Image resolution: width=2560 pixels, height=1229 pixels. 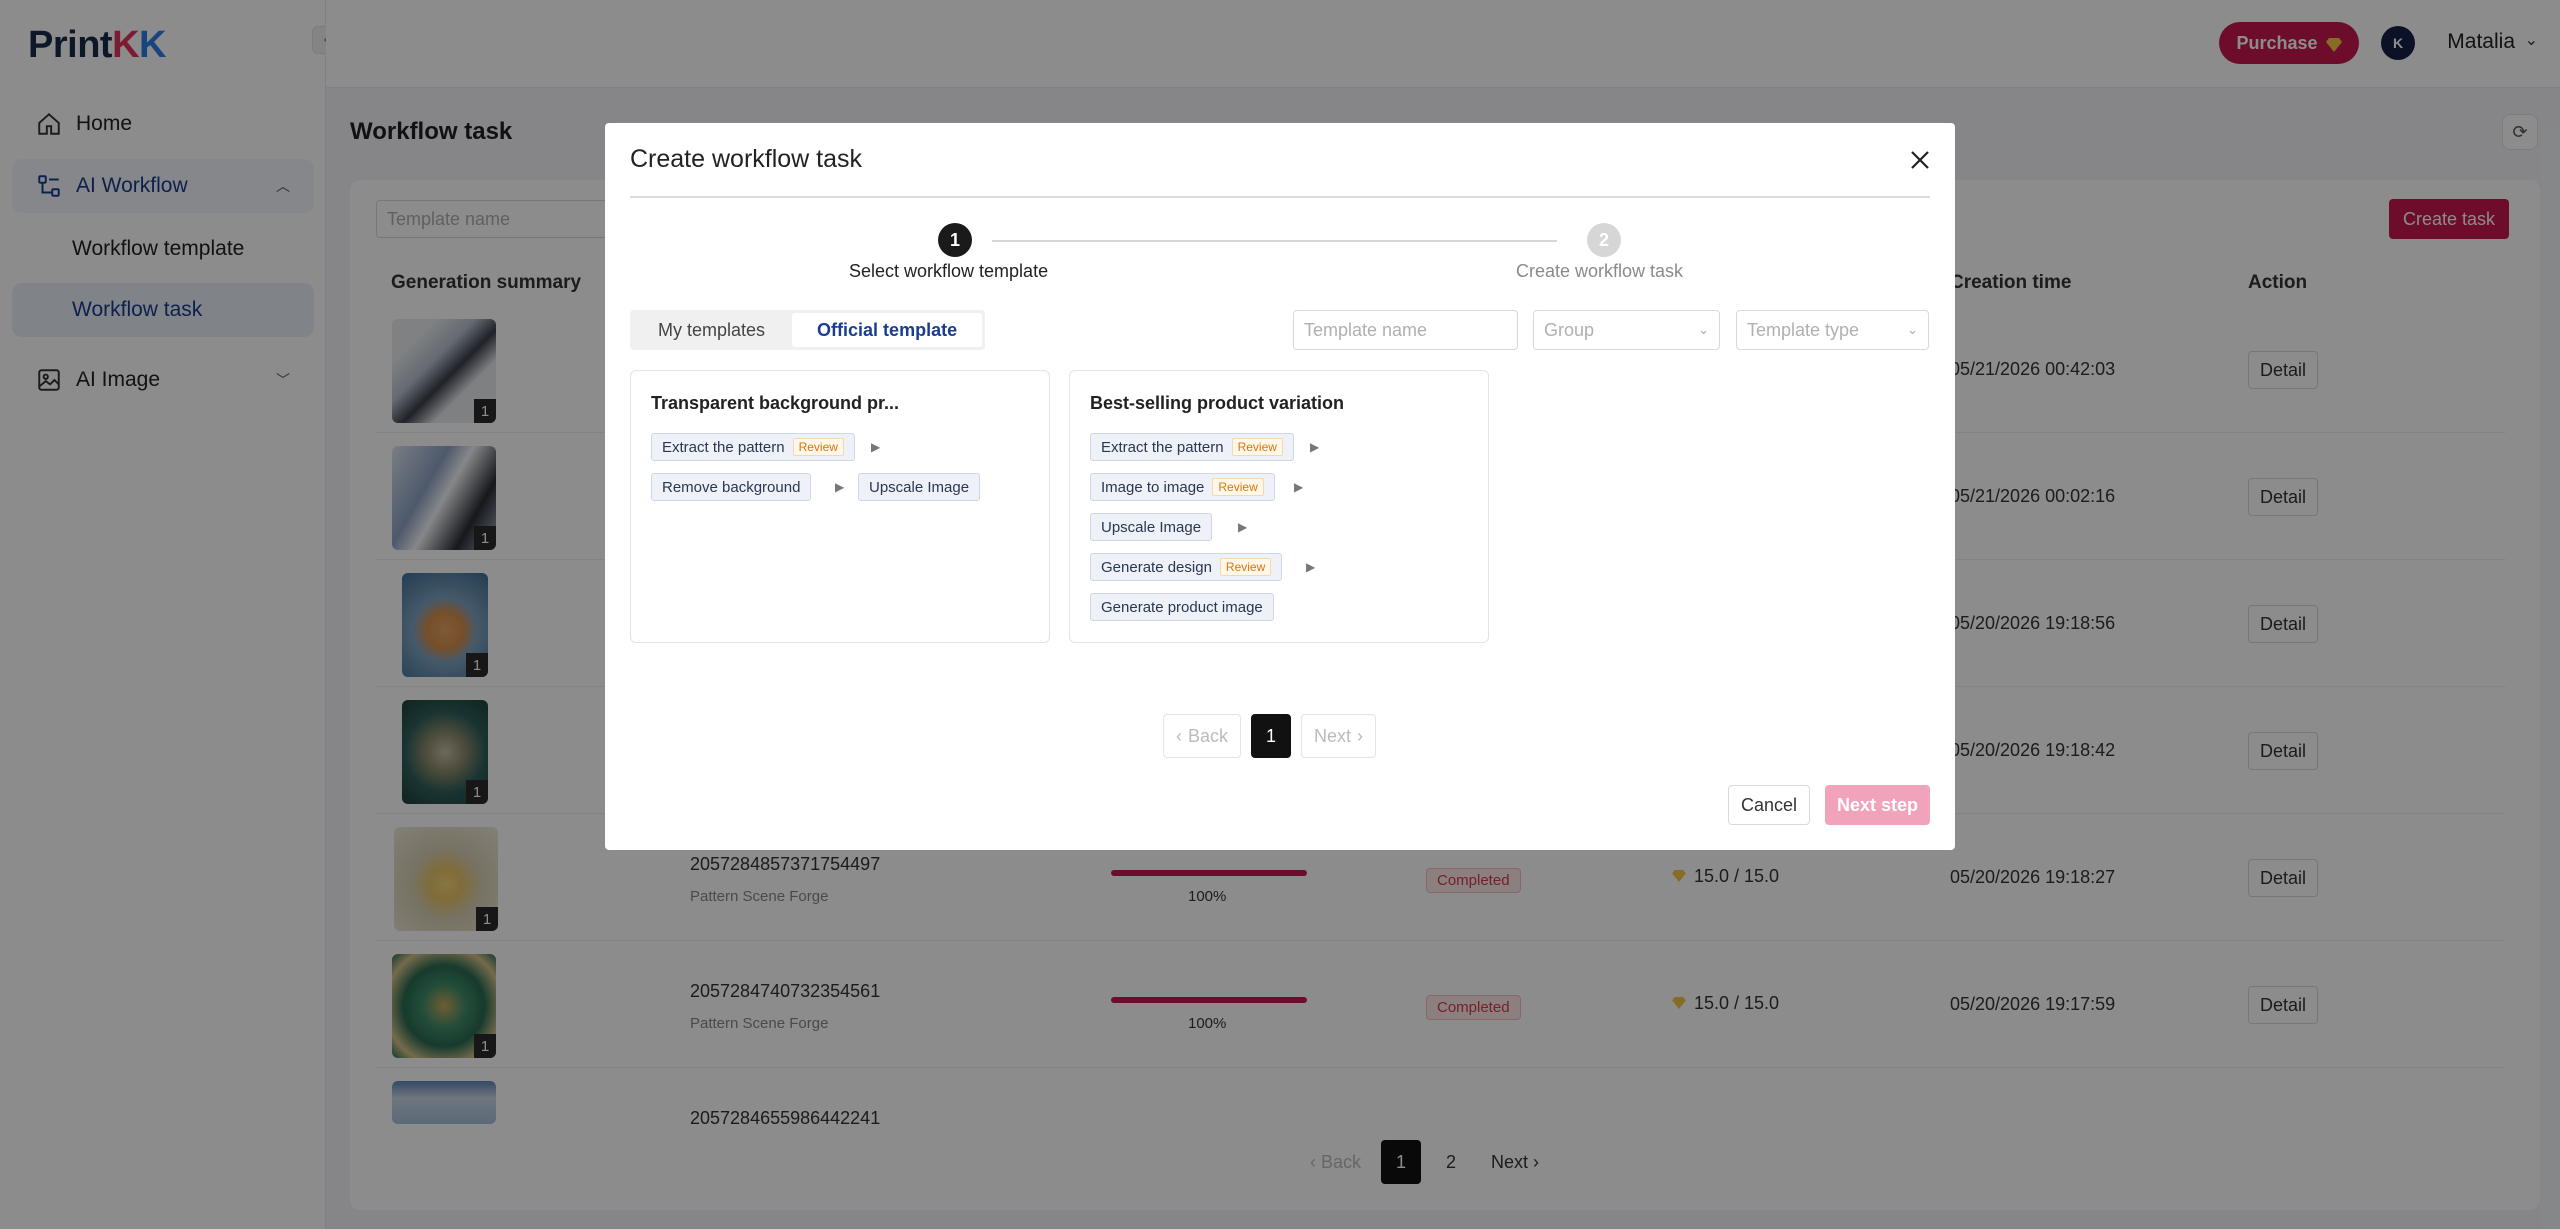 What do you see at coordinates (711, 330) in the screenshot?
I see `tab-my-templates: My templates` at bounding box center [711, 330].